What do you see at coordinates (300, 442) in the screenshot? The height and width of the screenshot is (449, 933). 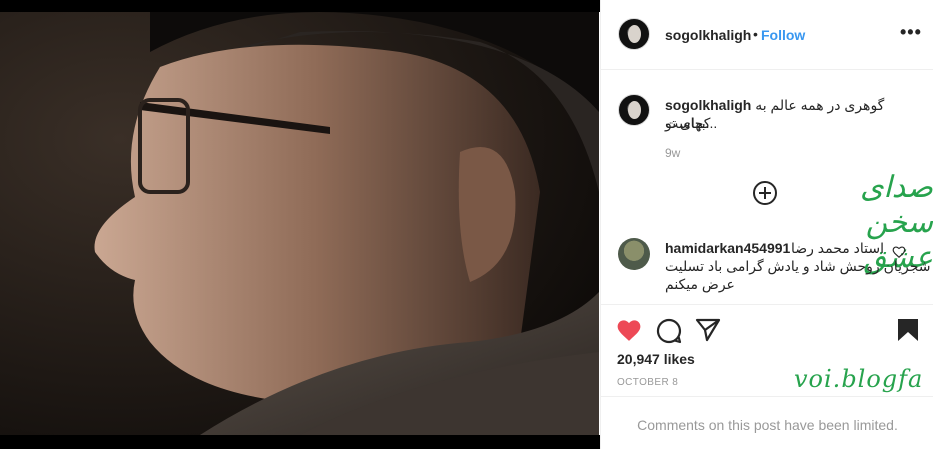 I see `bottom-letterbox` at bounding box center [300, 442].